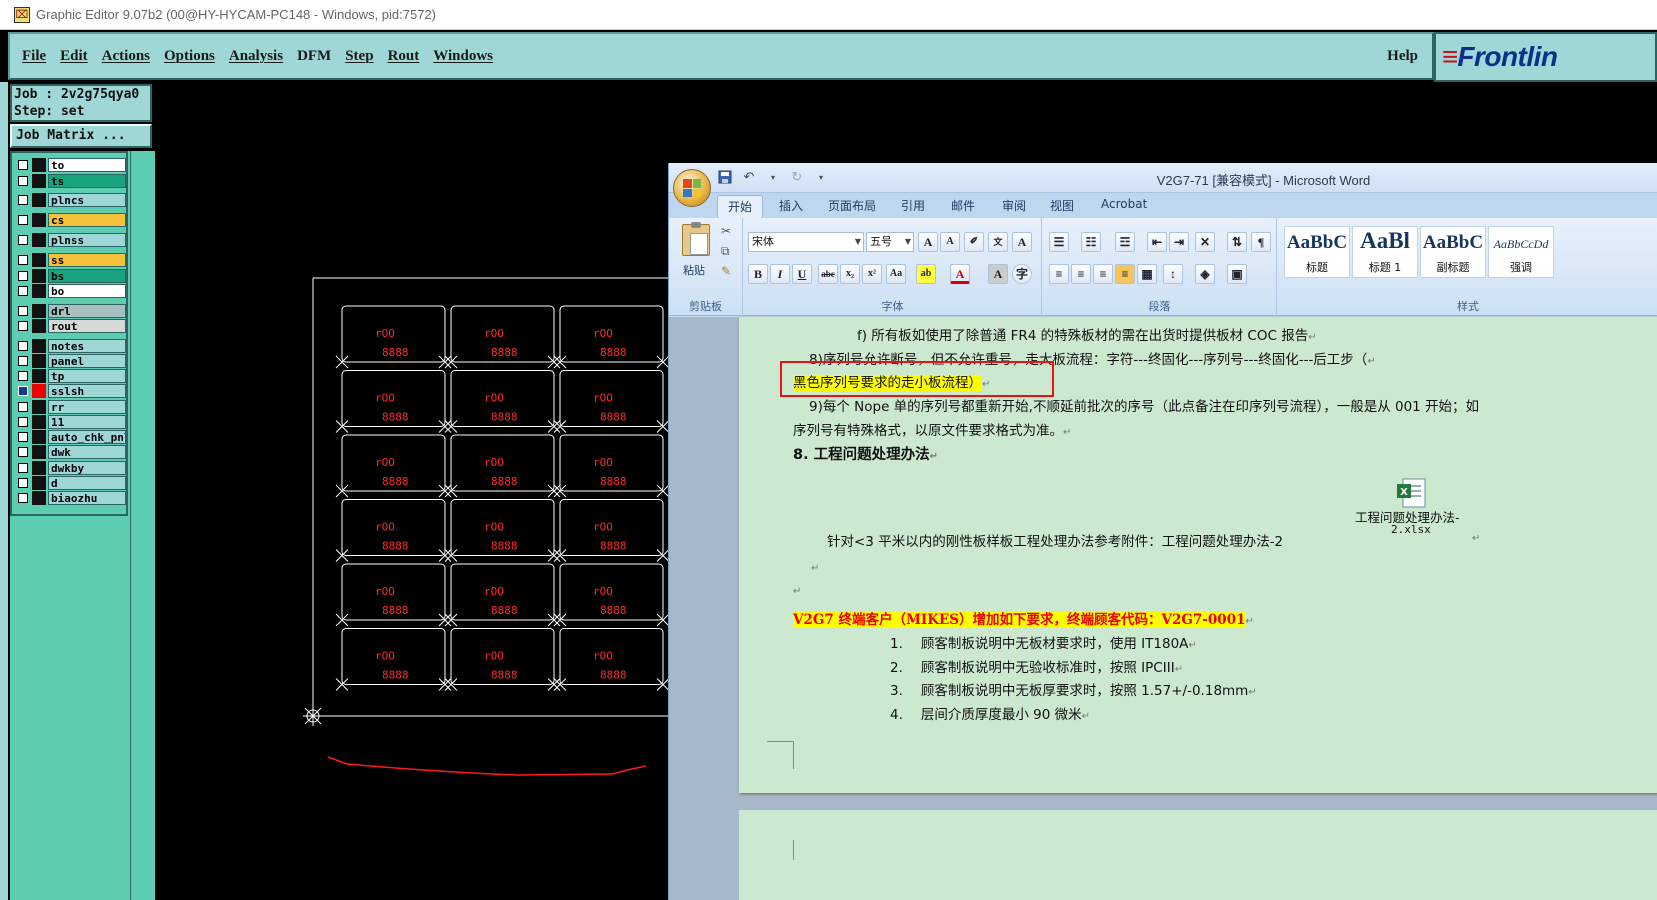  I want to click on layer-row-ts: ts, so click(70, 181).